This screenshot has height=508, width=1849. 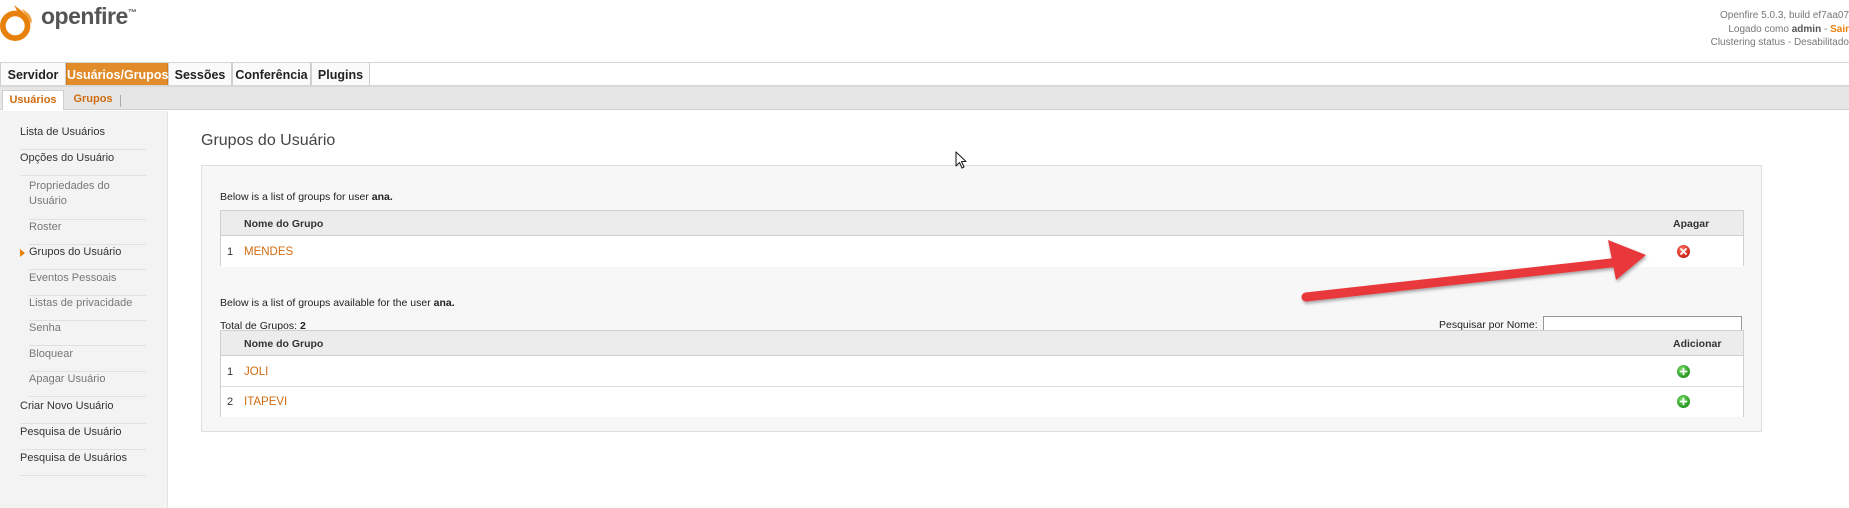 What do you see at coordinates (1788, 29) in the screenshot?
I see `logged-in-line: Logado como admin - Sair` at bounding box center [1788, 29].